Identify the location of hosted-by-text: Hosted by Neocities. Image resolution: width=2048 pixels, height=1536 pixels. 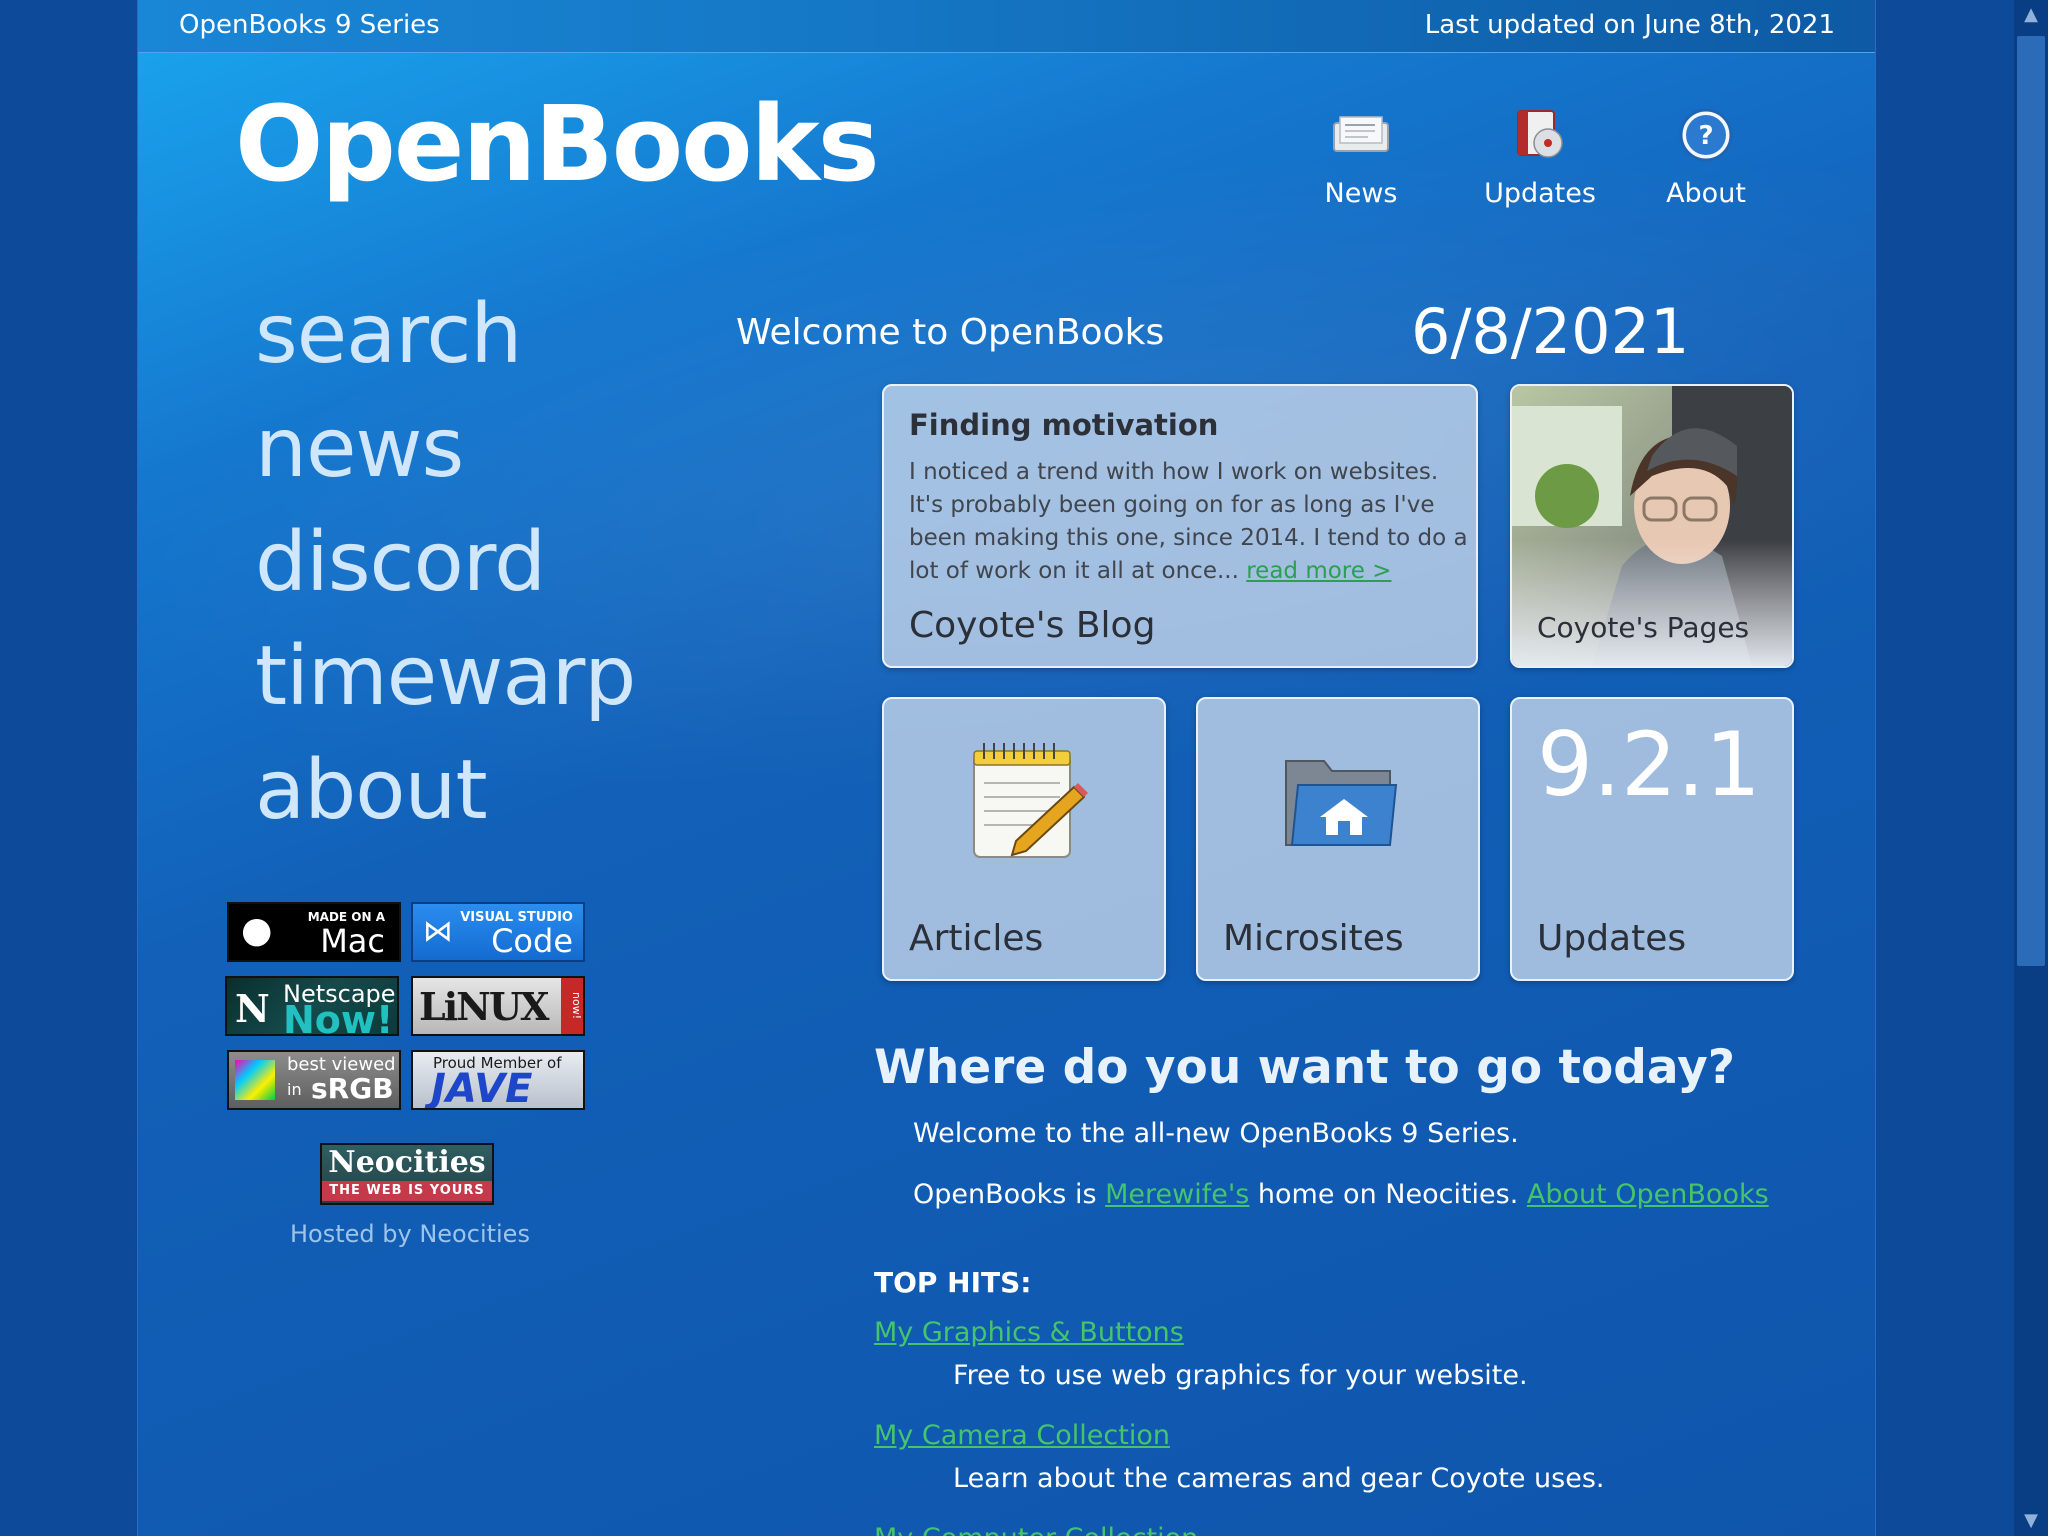
(410, 1234).